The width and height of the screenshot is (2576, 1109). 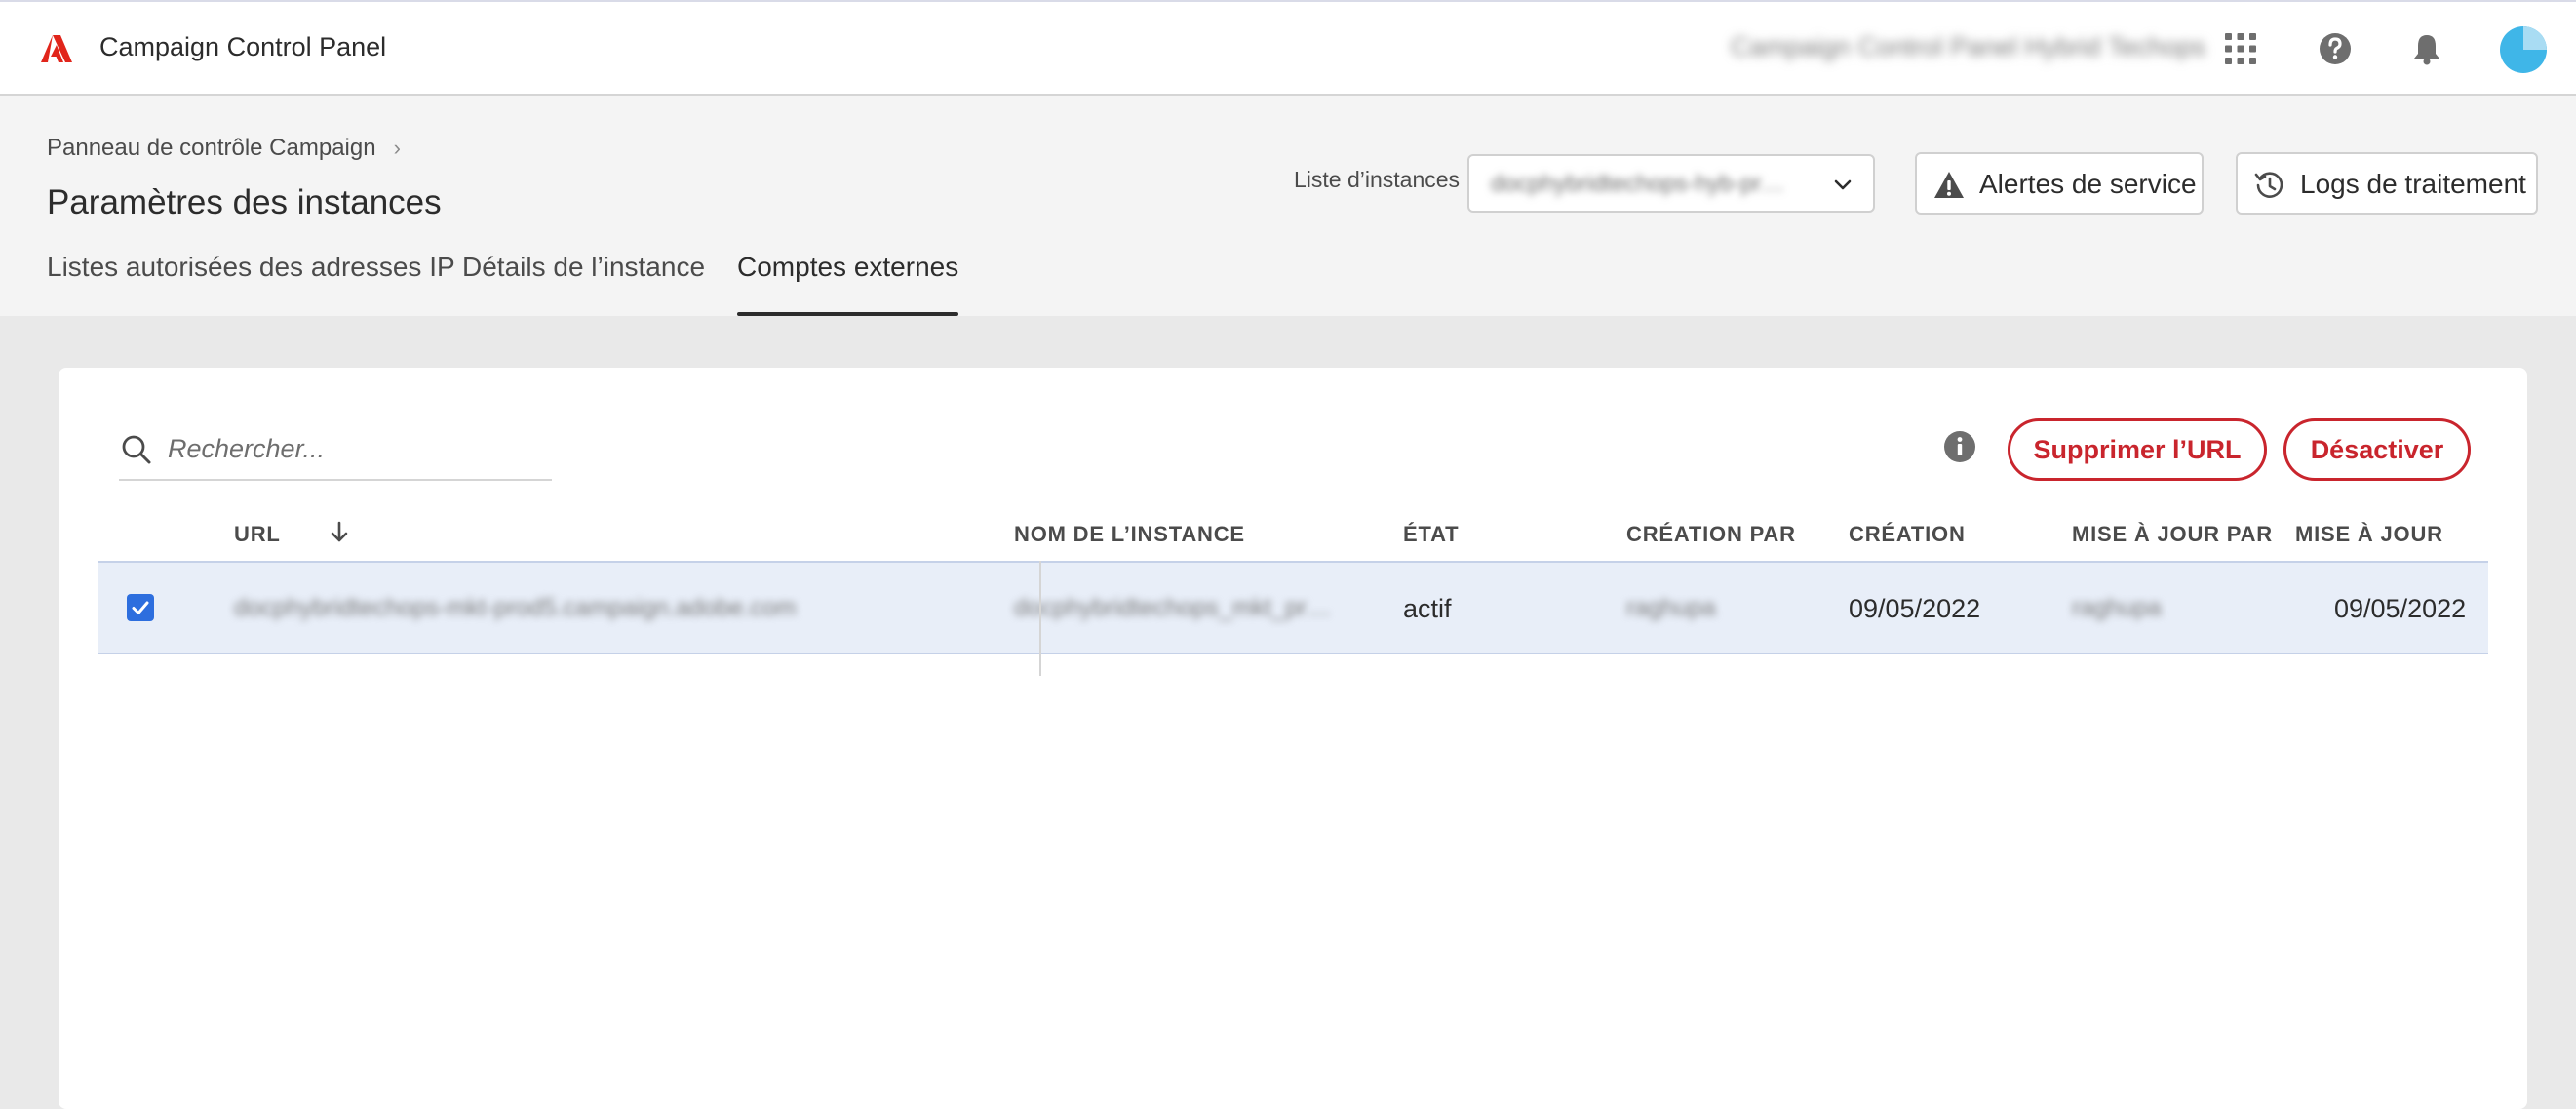 I want to click on help-icon, so click(x=2335, y=48).